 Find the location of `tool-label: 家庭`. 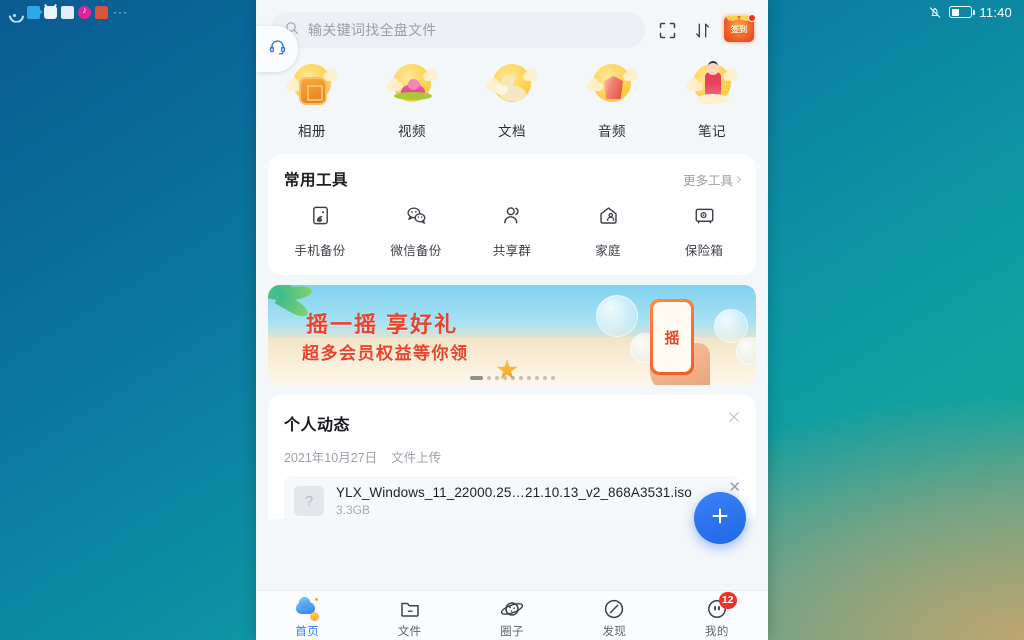

tool-label: 家庭 is located at coordinates (608, 251).